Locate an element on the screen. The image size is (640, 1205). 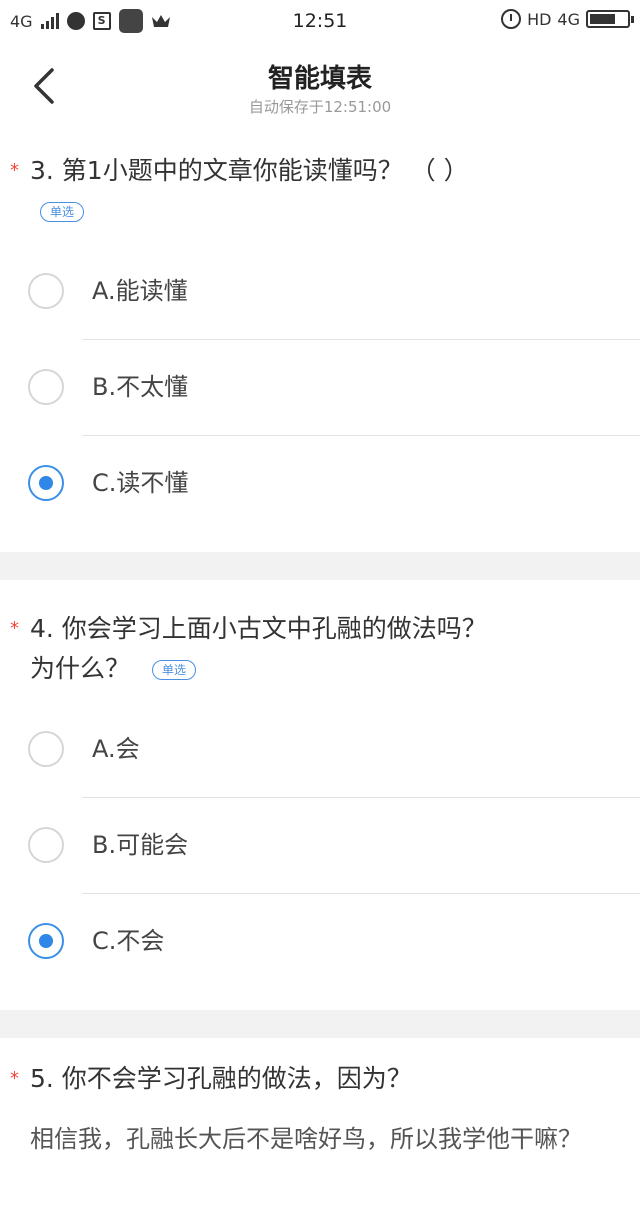
option-3c: C.读不懂 is located at coordinates (320, 483).